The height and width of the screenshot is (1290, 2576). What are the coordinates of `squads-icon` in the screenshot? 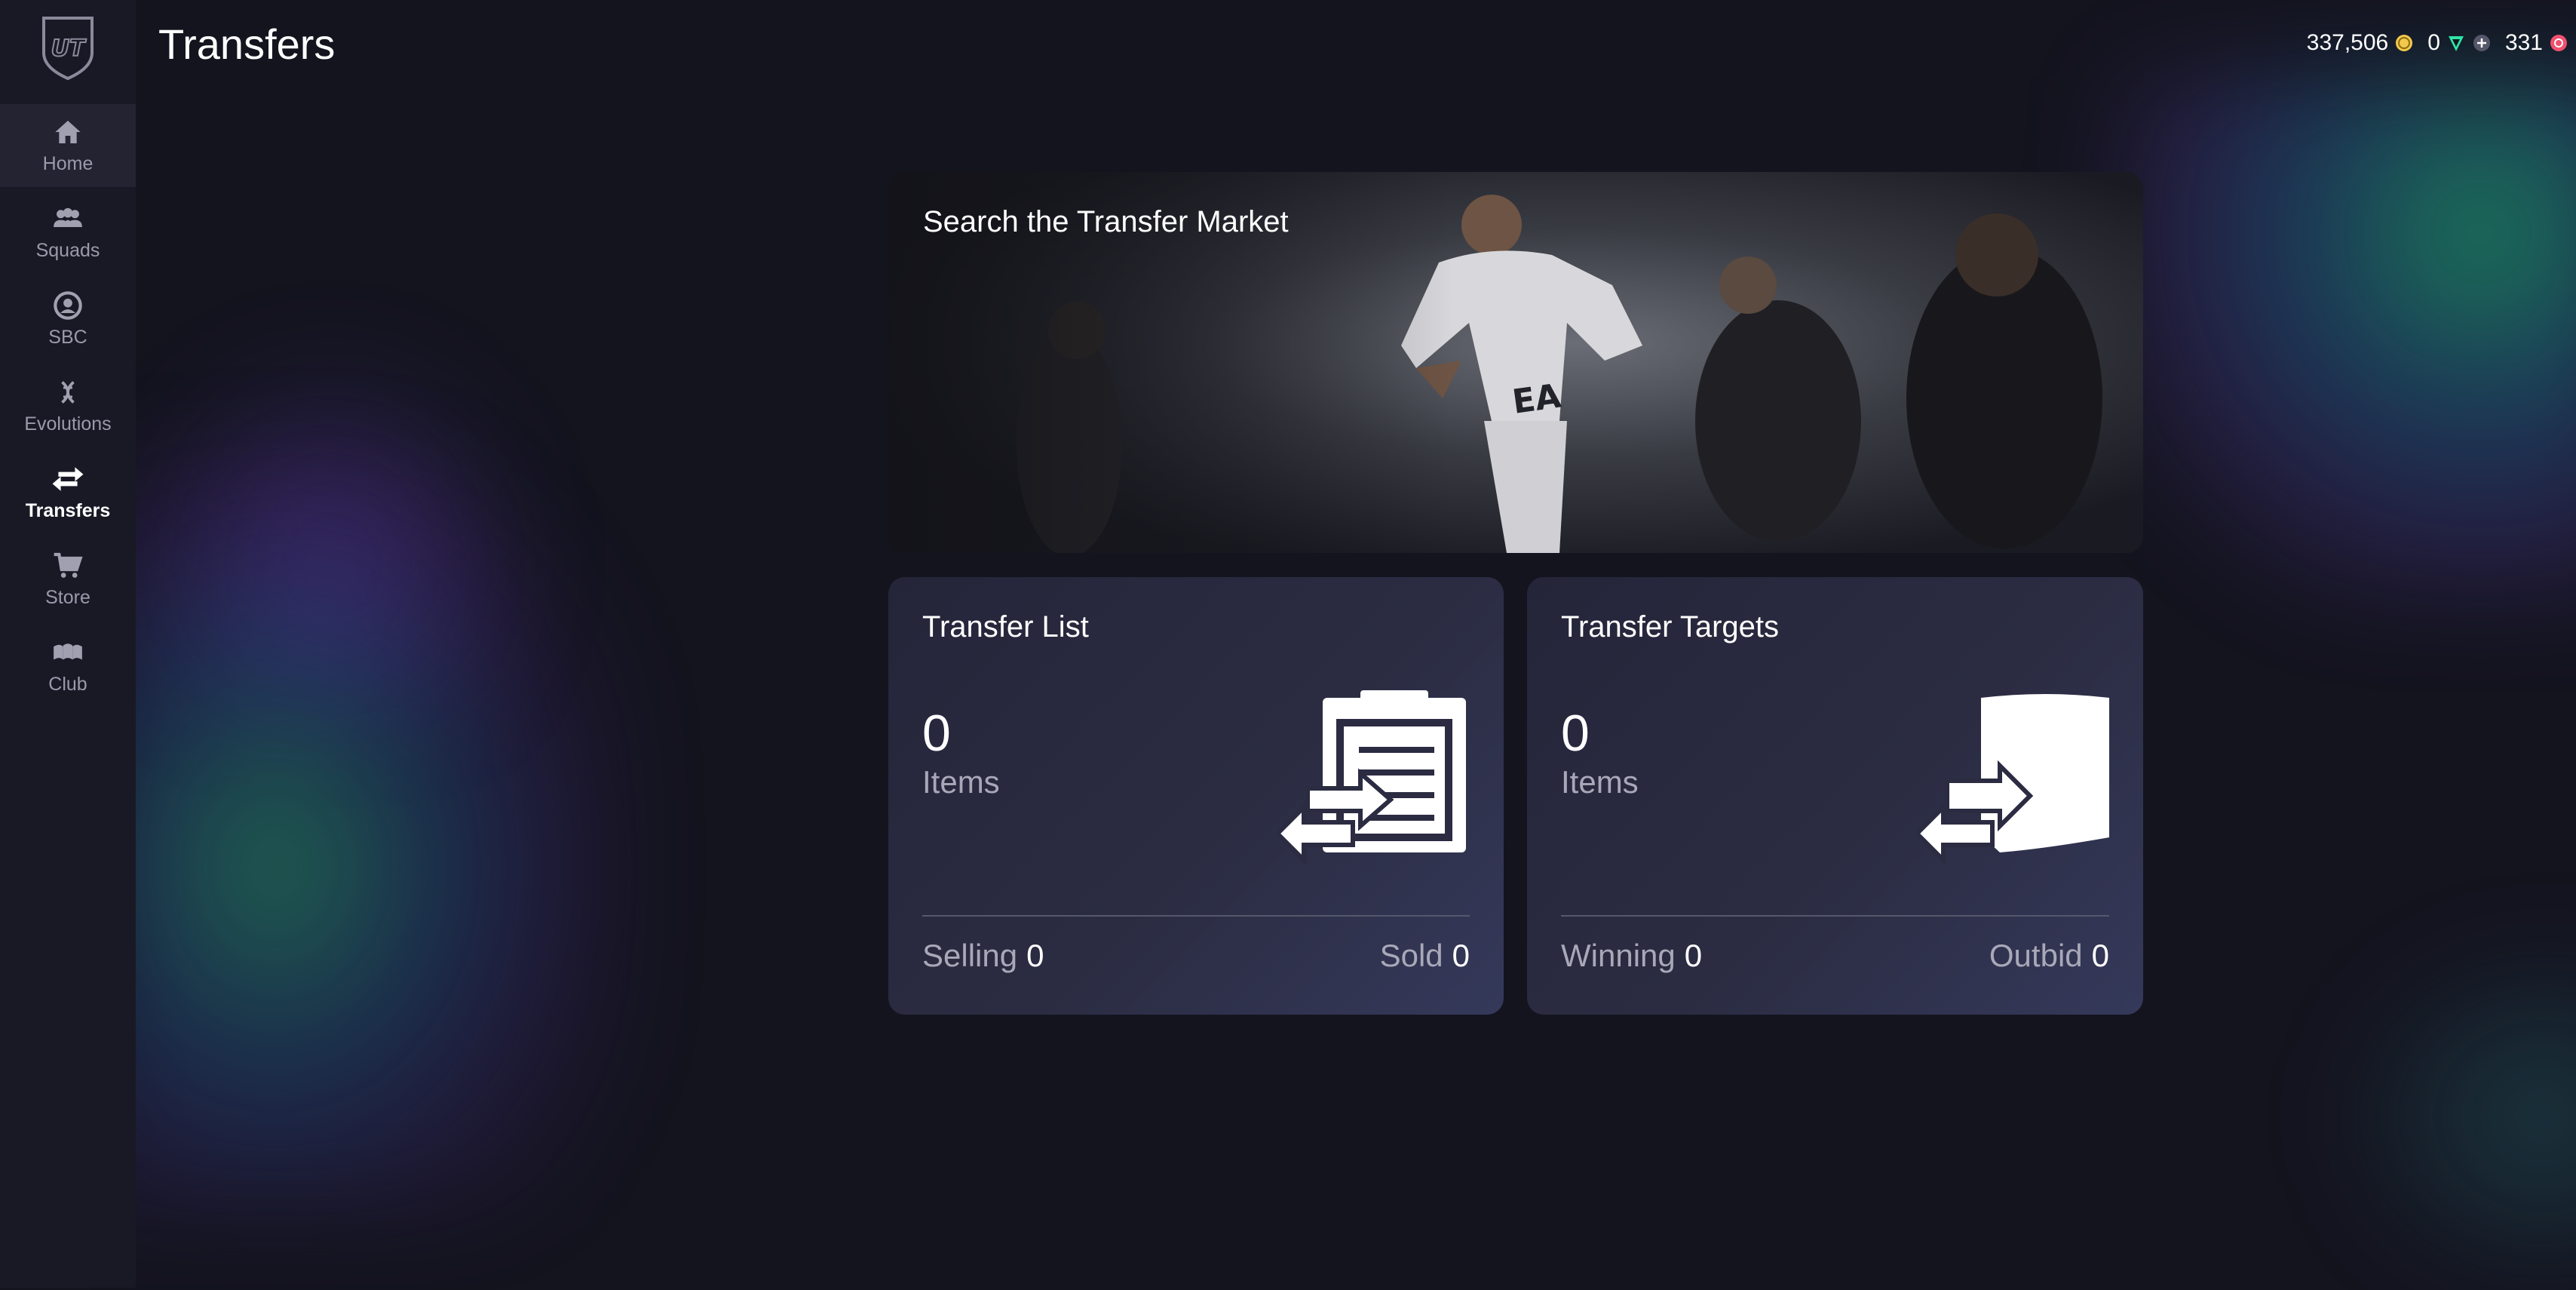 It's located at (67, 219).